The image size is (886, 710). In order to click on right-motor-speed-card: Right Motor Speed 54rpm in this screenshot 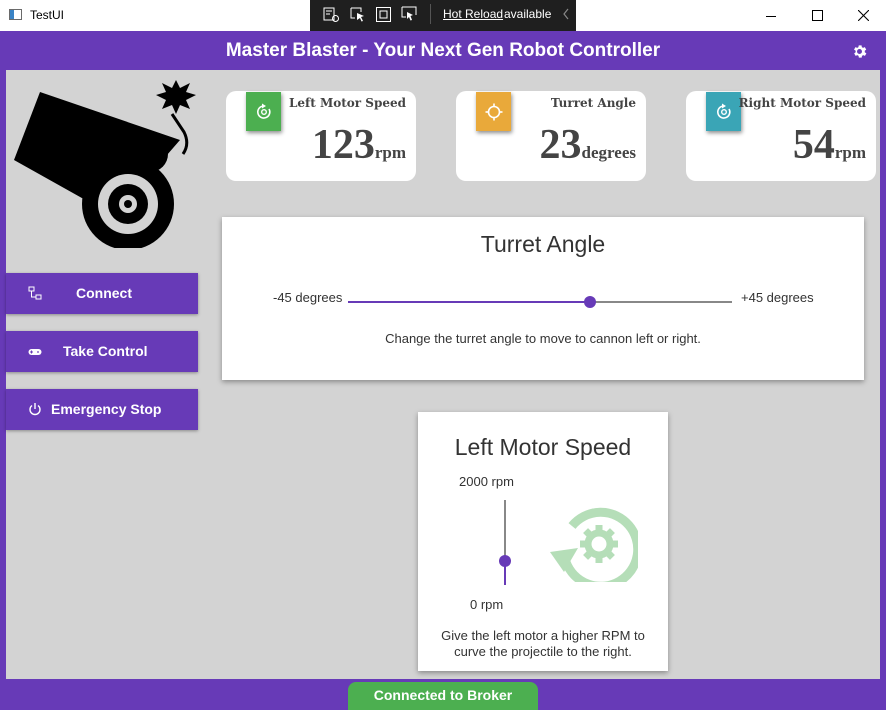, I will do `click(781, 136)`.